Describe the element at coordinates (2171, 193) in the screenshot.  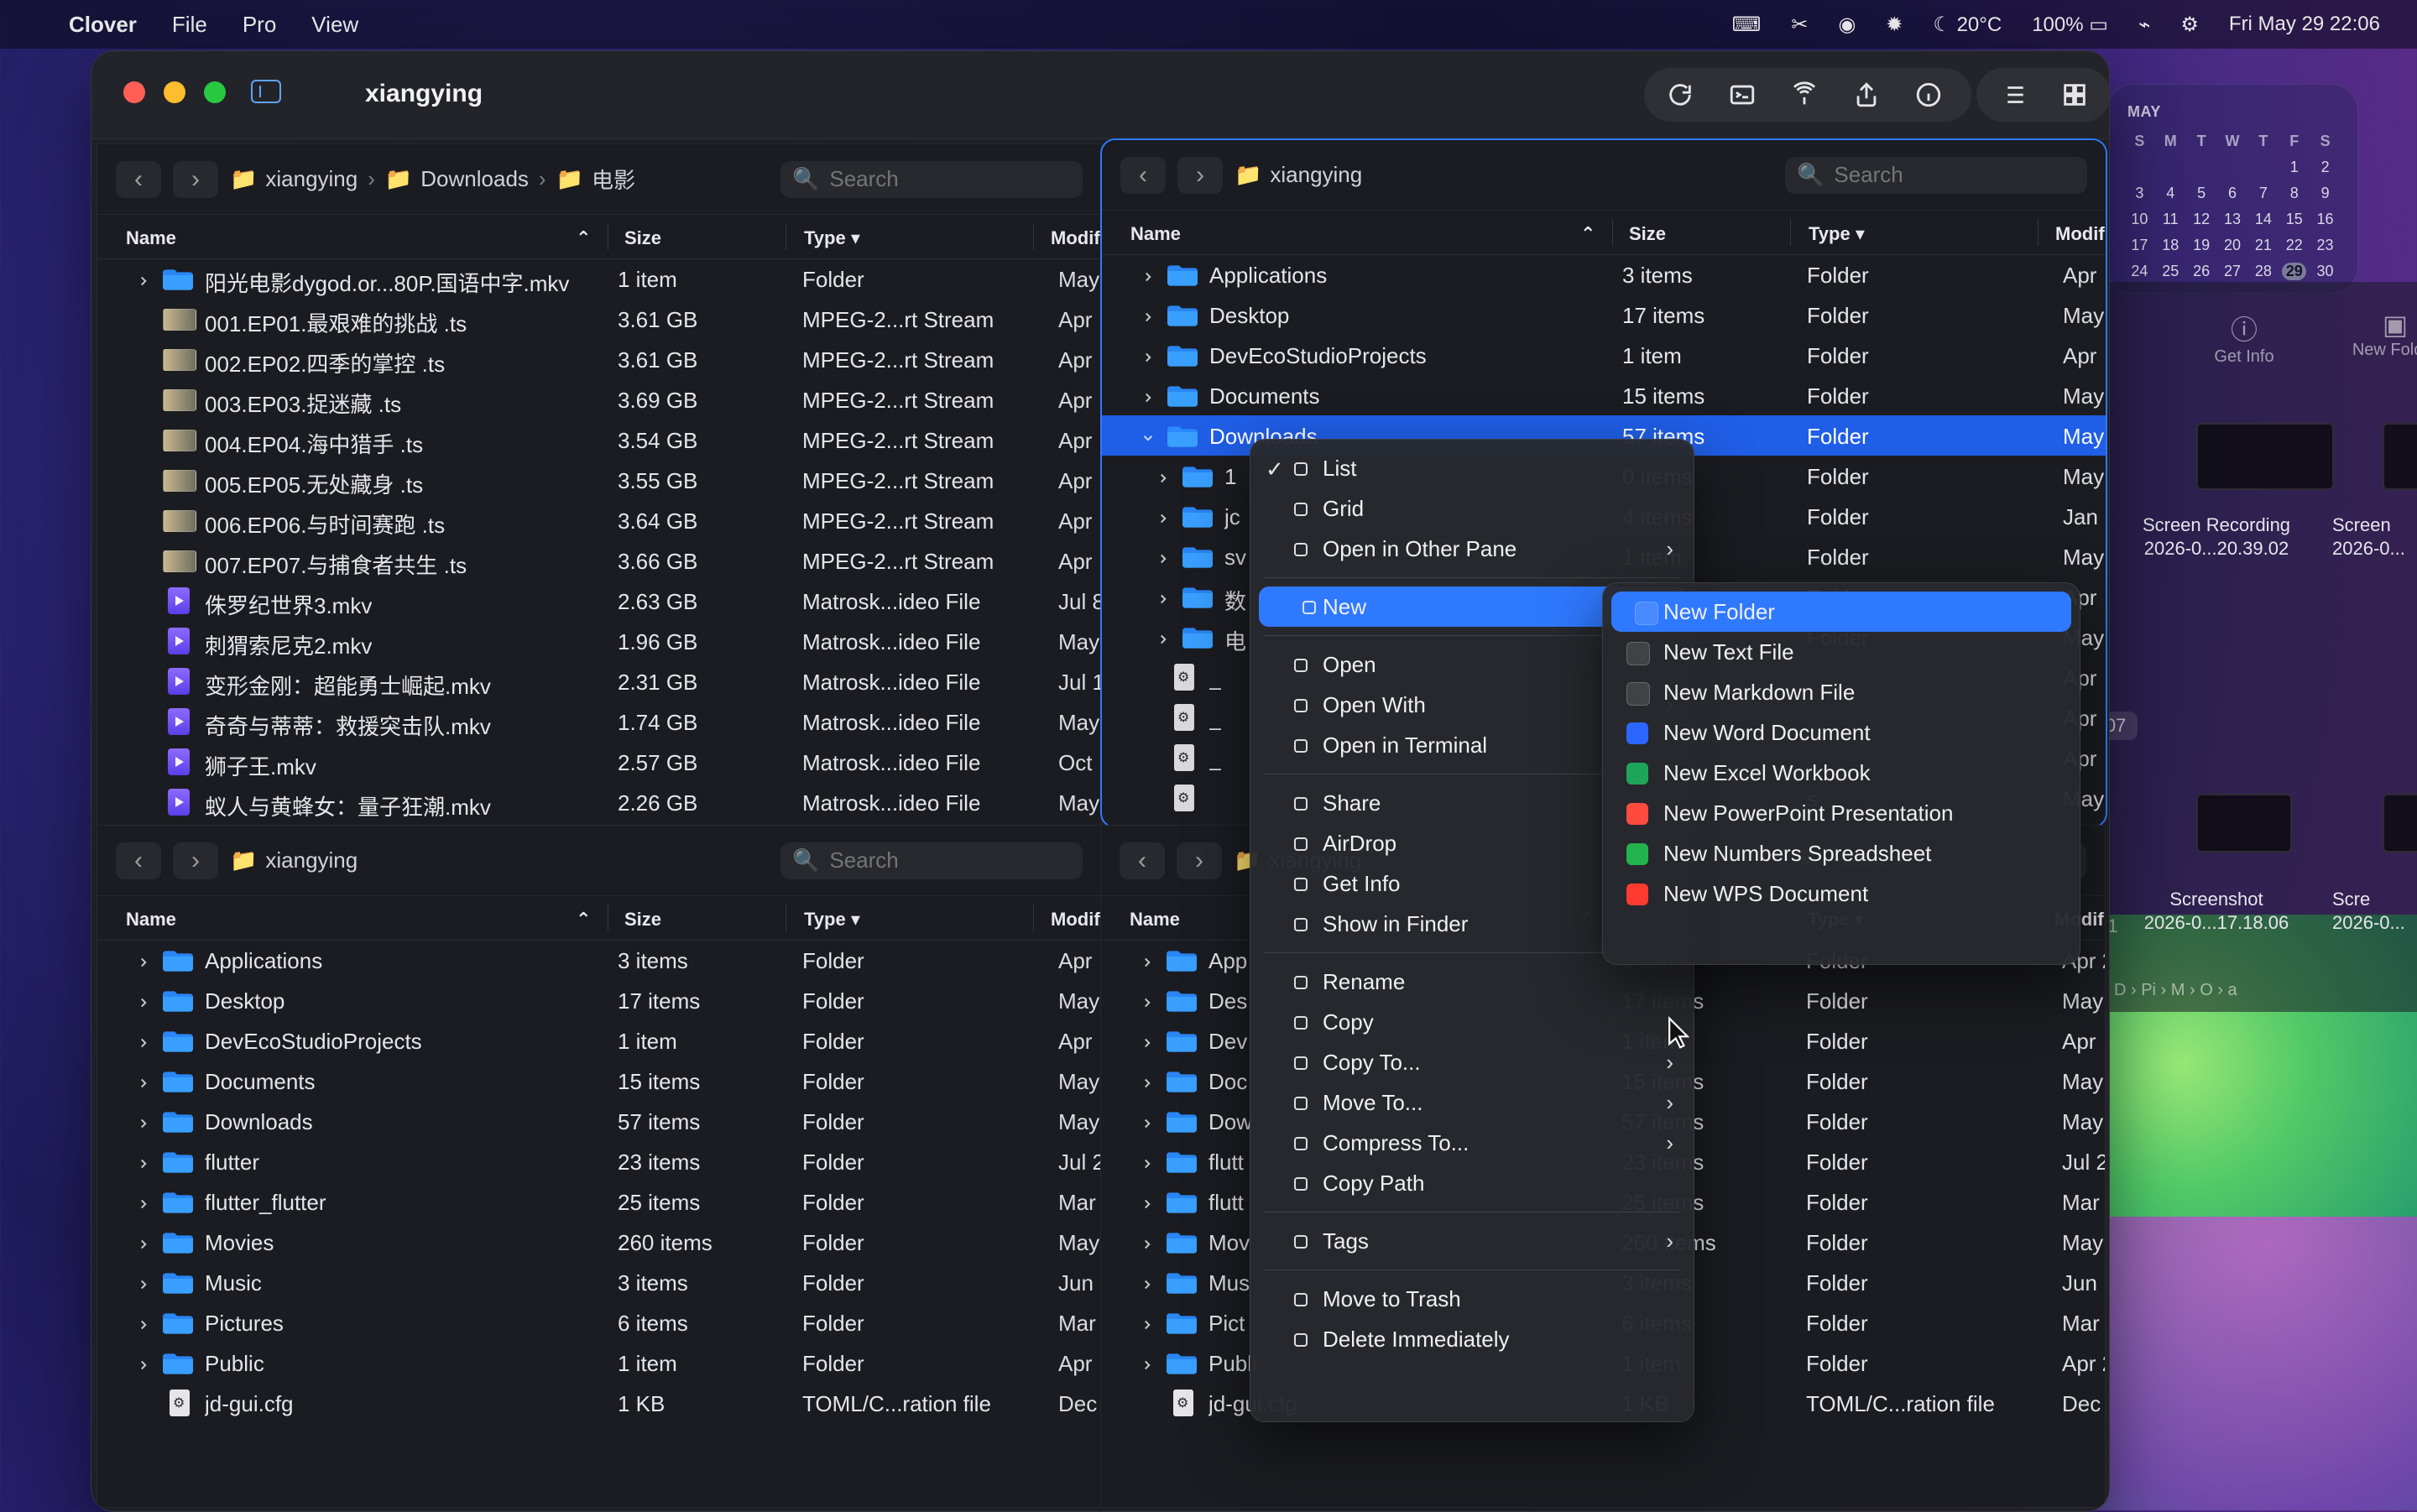
I see `calendar-day: 4` at that location.